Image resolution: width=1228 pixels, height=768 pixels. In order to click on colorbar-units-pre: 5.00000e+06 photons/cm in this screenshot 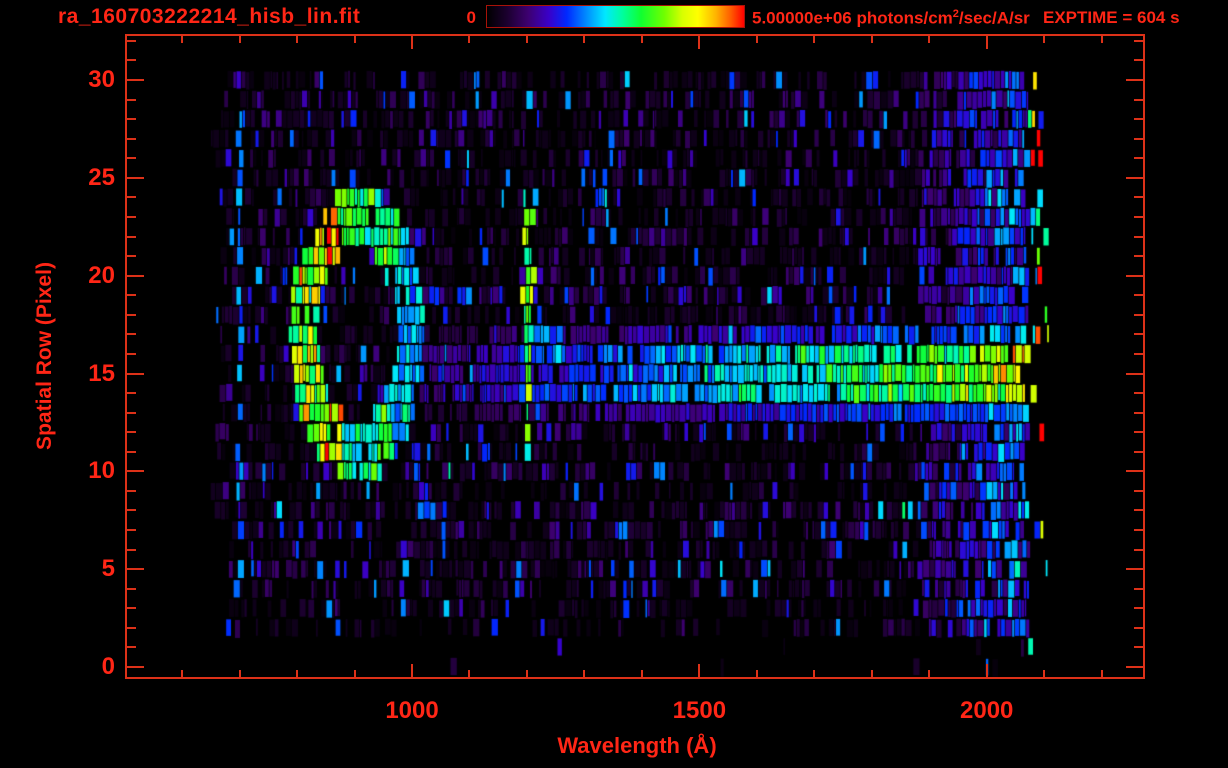, I will do `click(852, 18)`.